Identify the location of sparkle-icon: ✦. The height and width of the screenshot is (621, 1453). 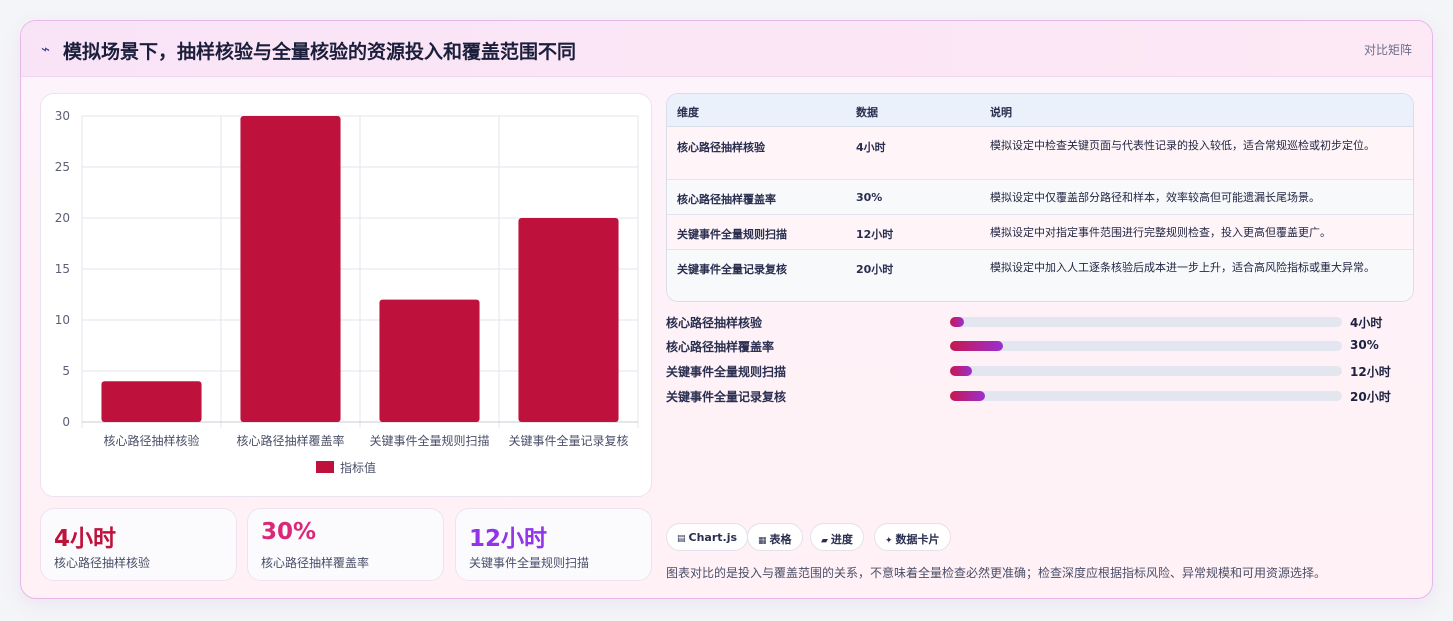
(889, 541).